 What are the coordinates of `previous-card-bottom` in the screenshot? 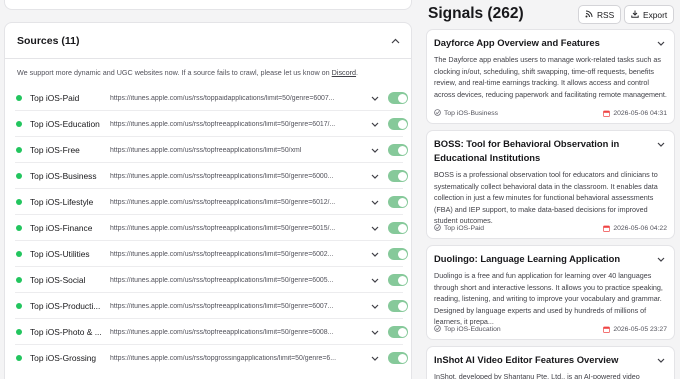 It's located at (208, 5).